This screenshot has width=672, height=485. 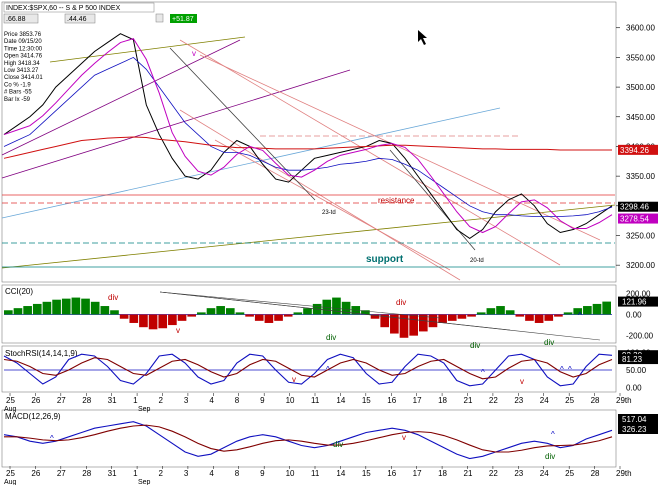 What do you see at coordinates (640, 265) in the screenshot?
I see `price-tick-label: 3200.00` at bounding box center [640, 265].